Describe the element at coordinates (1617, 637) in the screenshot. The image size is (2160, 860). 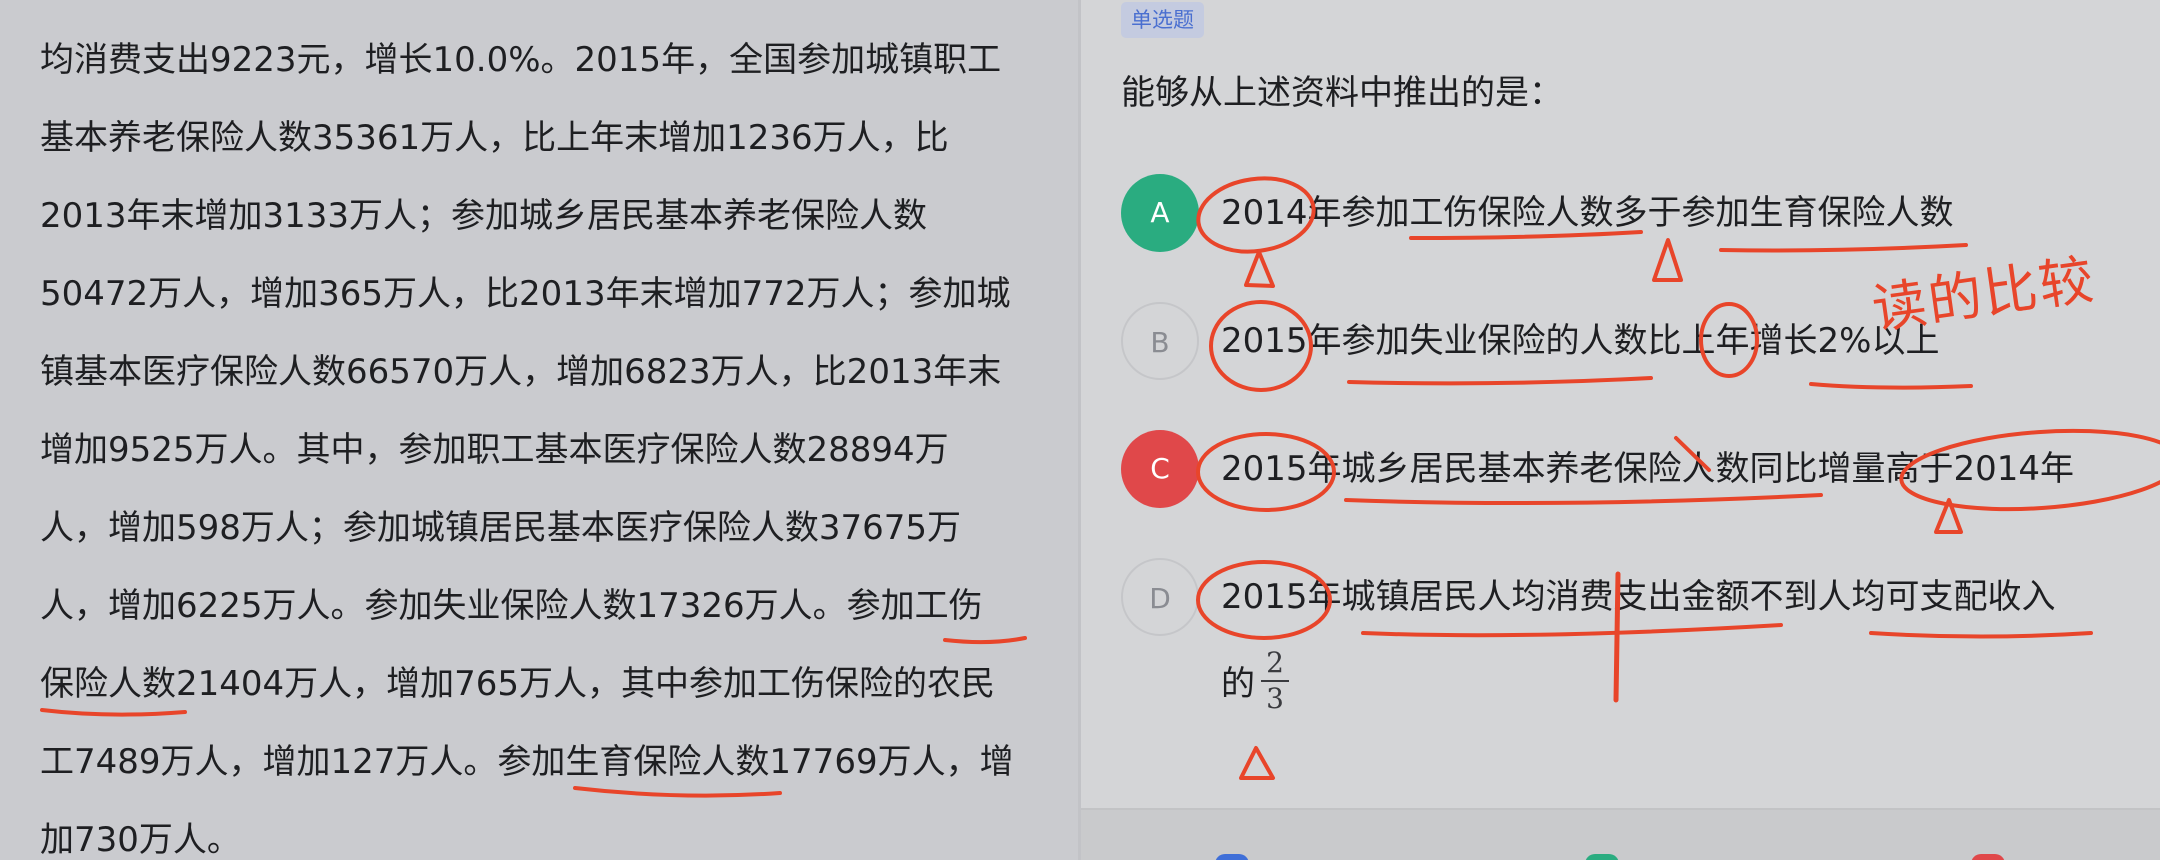
I see `ink-vertical-stroke` at that location.